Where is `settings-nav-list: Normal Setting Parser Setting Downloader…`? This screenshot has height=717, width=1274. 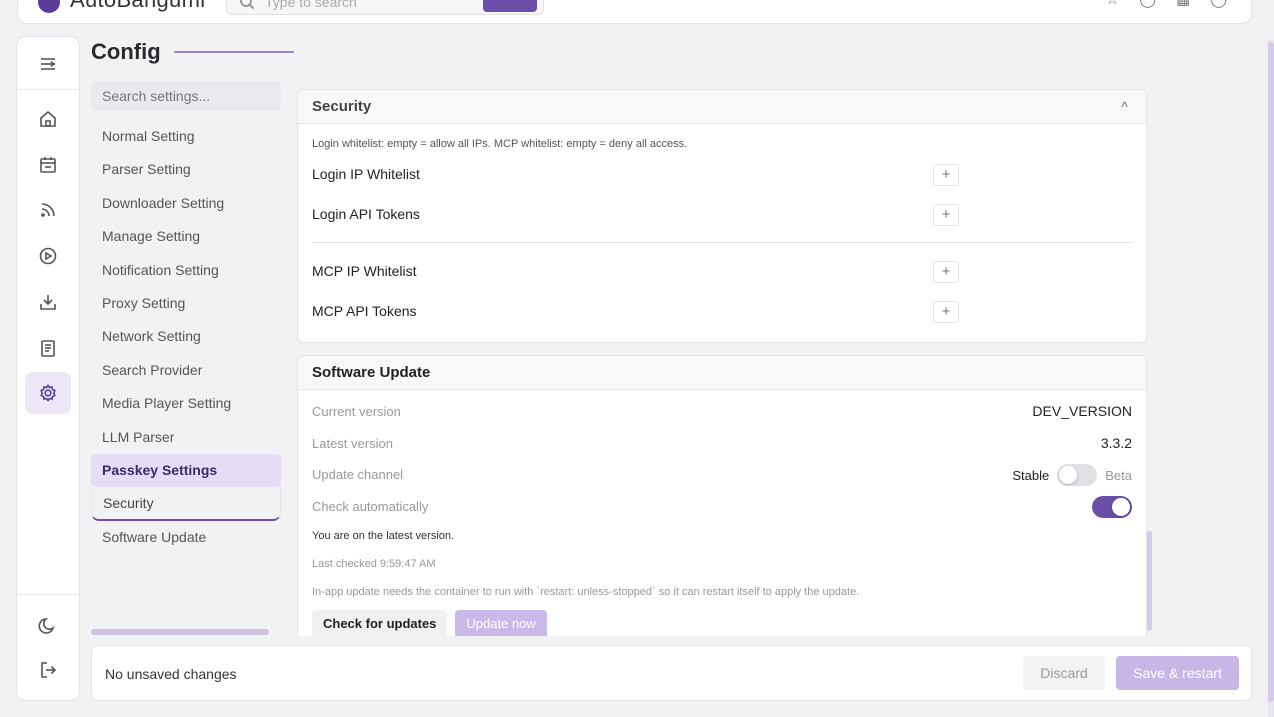
settings-nav-list: Normal Setting Parser Setting Downloader… is located at coordinates (186, 337).